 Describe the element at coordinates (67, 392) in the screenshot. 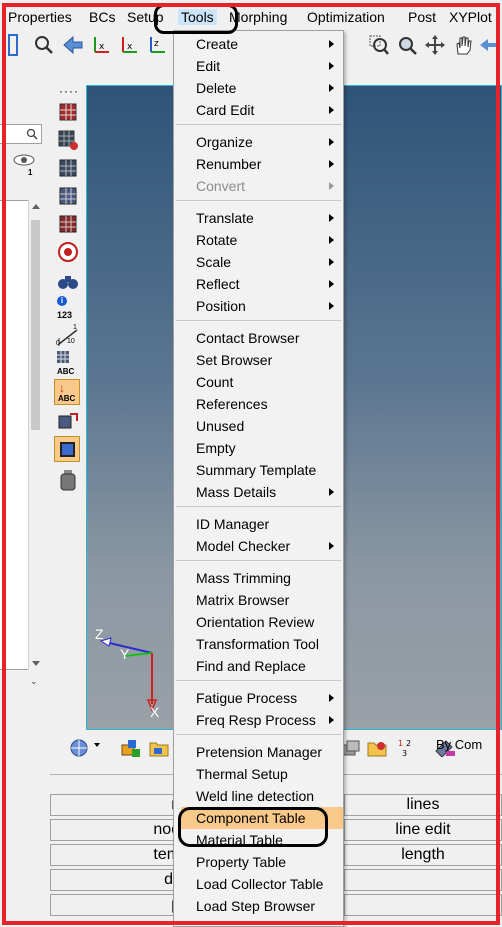

I see `label-toggle-icon: ↓ ABC` at that location.